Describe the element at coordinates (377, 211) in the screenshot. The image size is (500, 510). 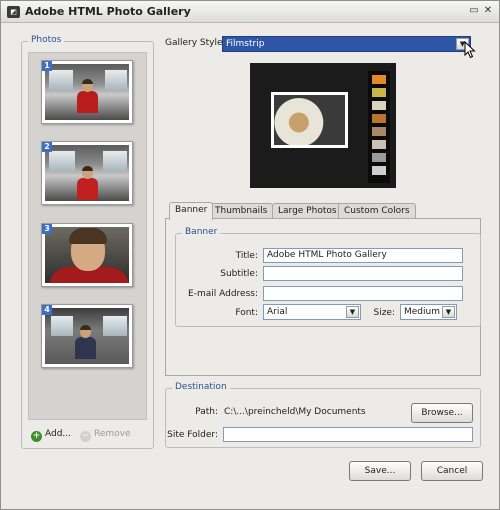
I see `tab-custom-colors: Custom Colors` at that location.